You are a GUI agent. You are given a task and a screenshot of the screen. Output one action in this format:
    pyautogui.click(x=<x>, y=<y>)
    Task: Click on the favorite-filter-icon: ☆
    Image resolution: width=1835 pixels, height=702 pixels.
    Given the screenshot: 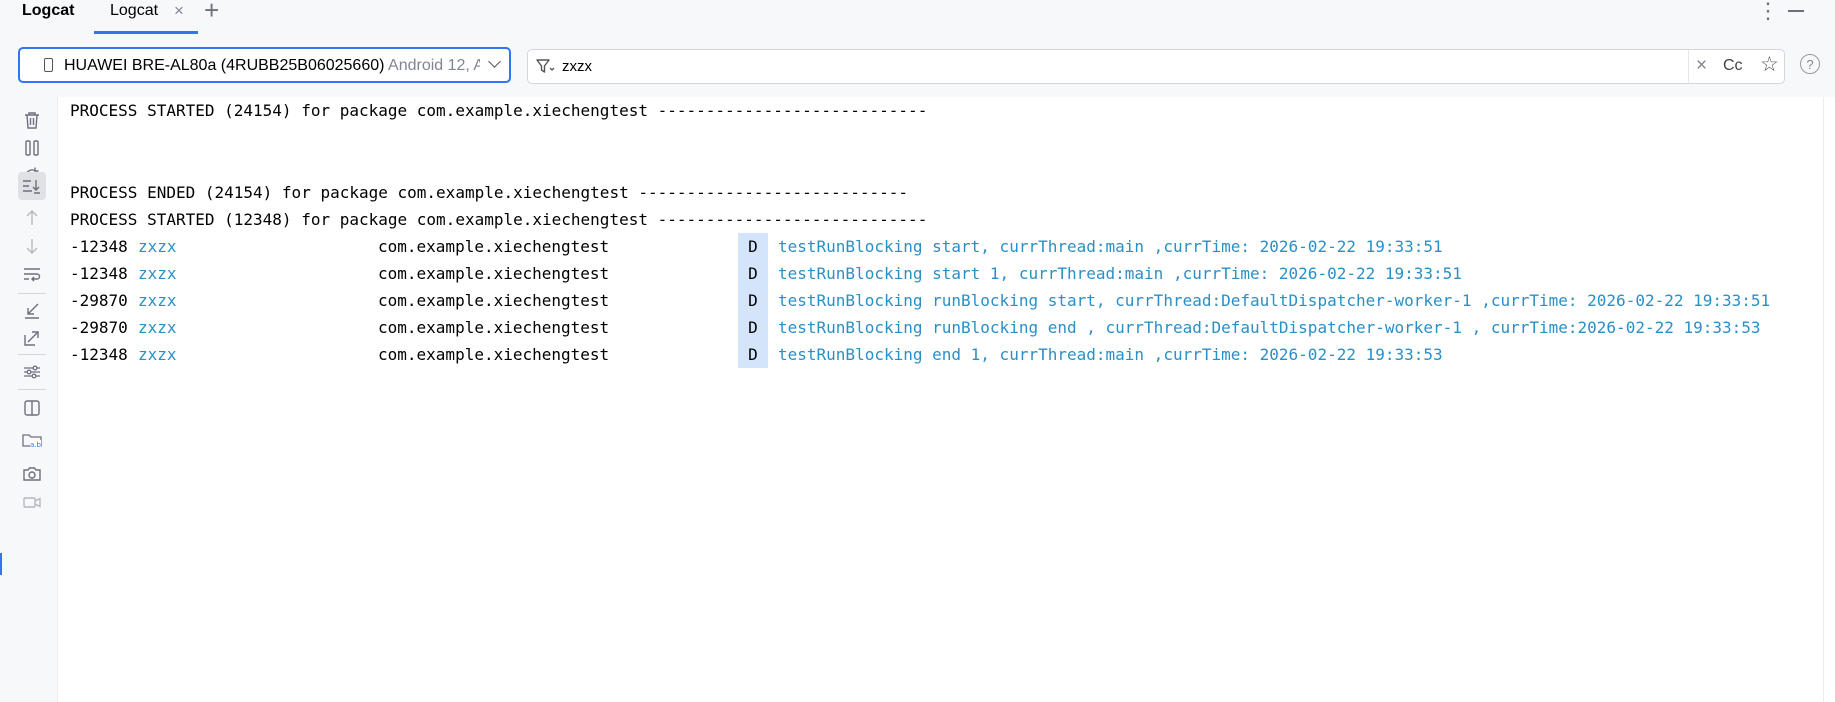 What is the action you would take?
    pyautogui.click(x=1769, y=64)
    